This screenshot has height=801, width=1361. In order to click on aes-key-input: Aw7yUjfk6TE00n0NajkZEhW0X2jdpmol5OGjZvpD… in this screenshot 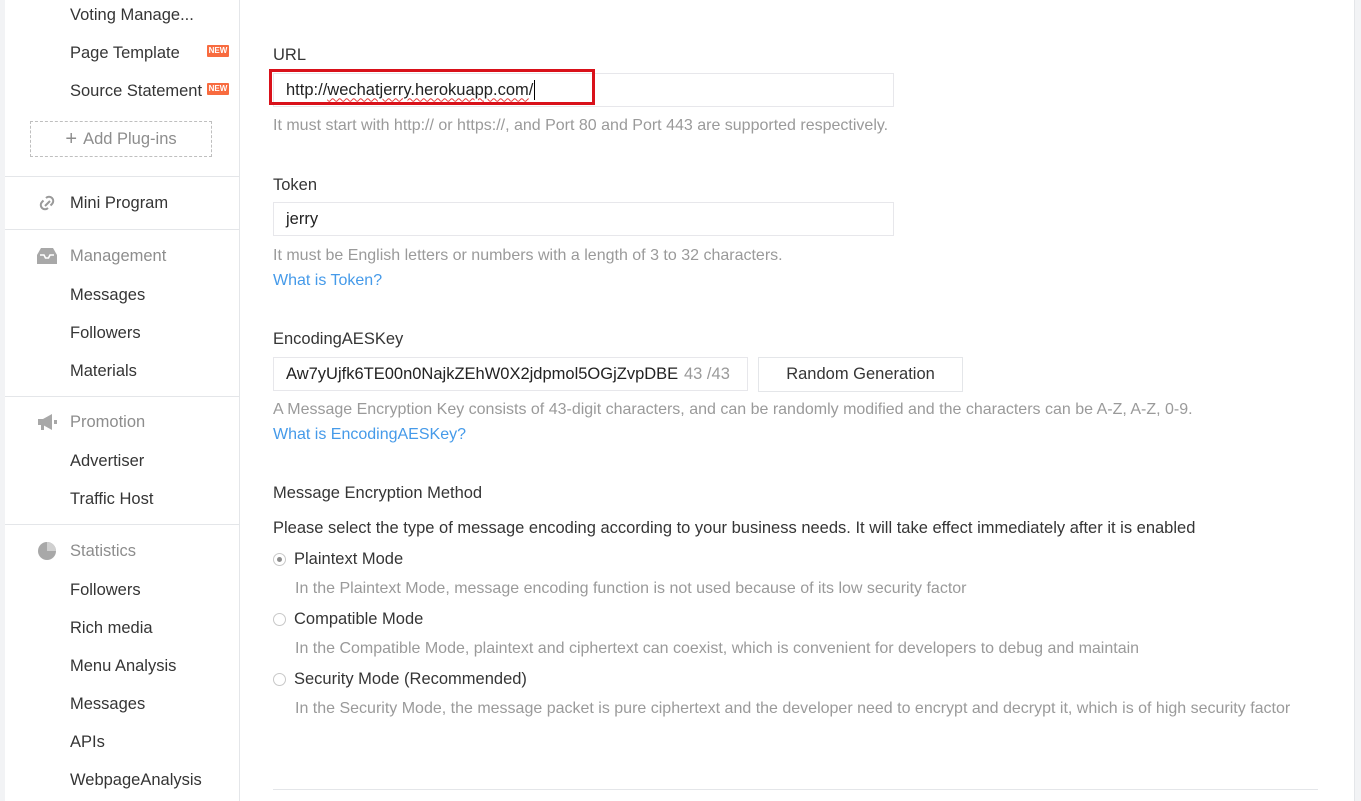, I will do `click(510, 374)`.